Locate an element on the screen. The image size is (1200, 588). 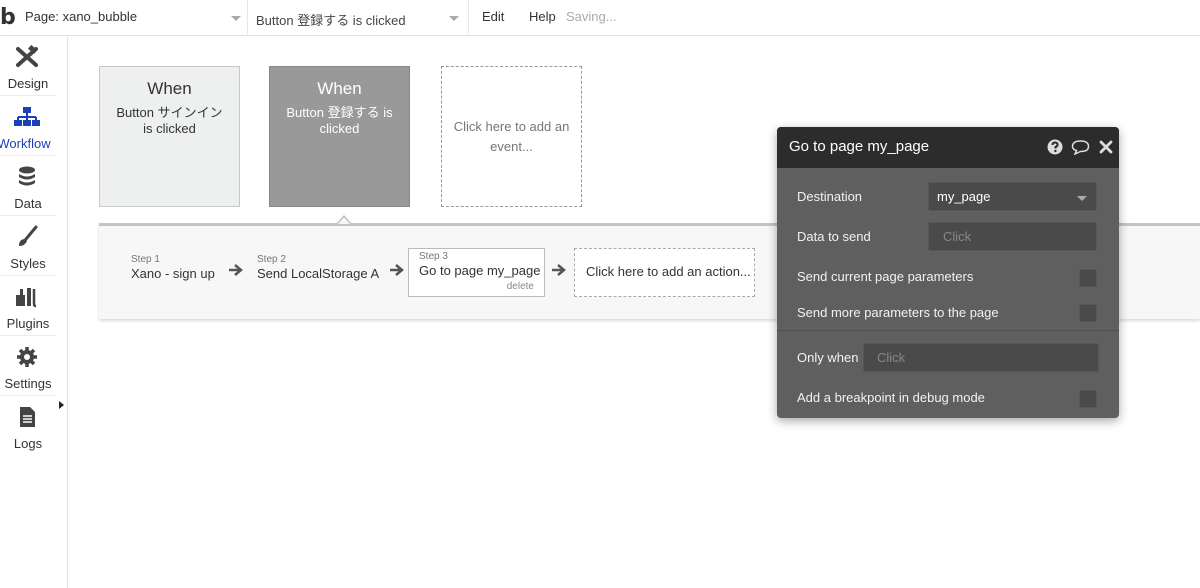
sidebar-item-settings: Settings is located at coordinates (28, 366).